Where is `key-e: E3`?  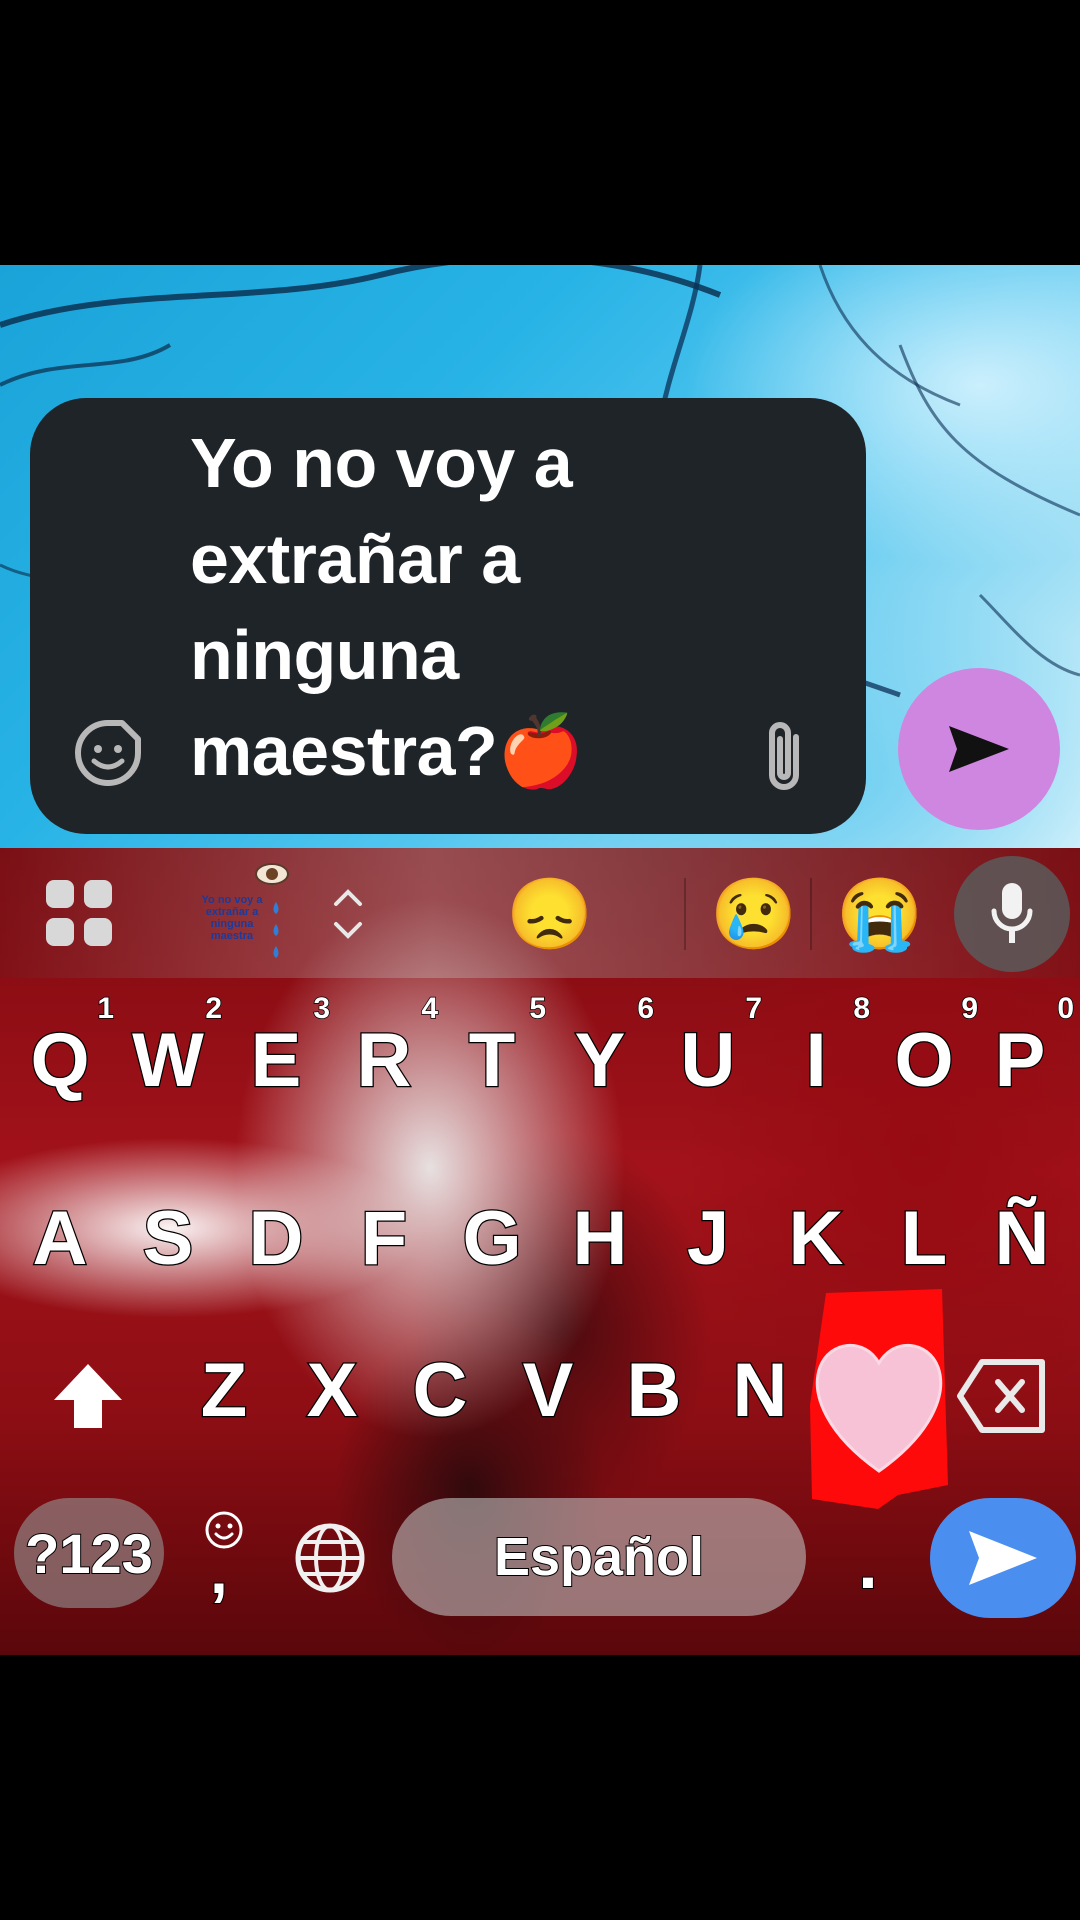
key-e: E3 is located at coordinates (276, 1055).